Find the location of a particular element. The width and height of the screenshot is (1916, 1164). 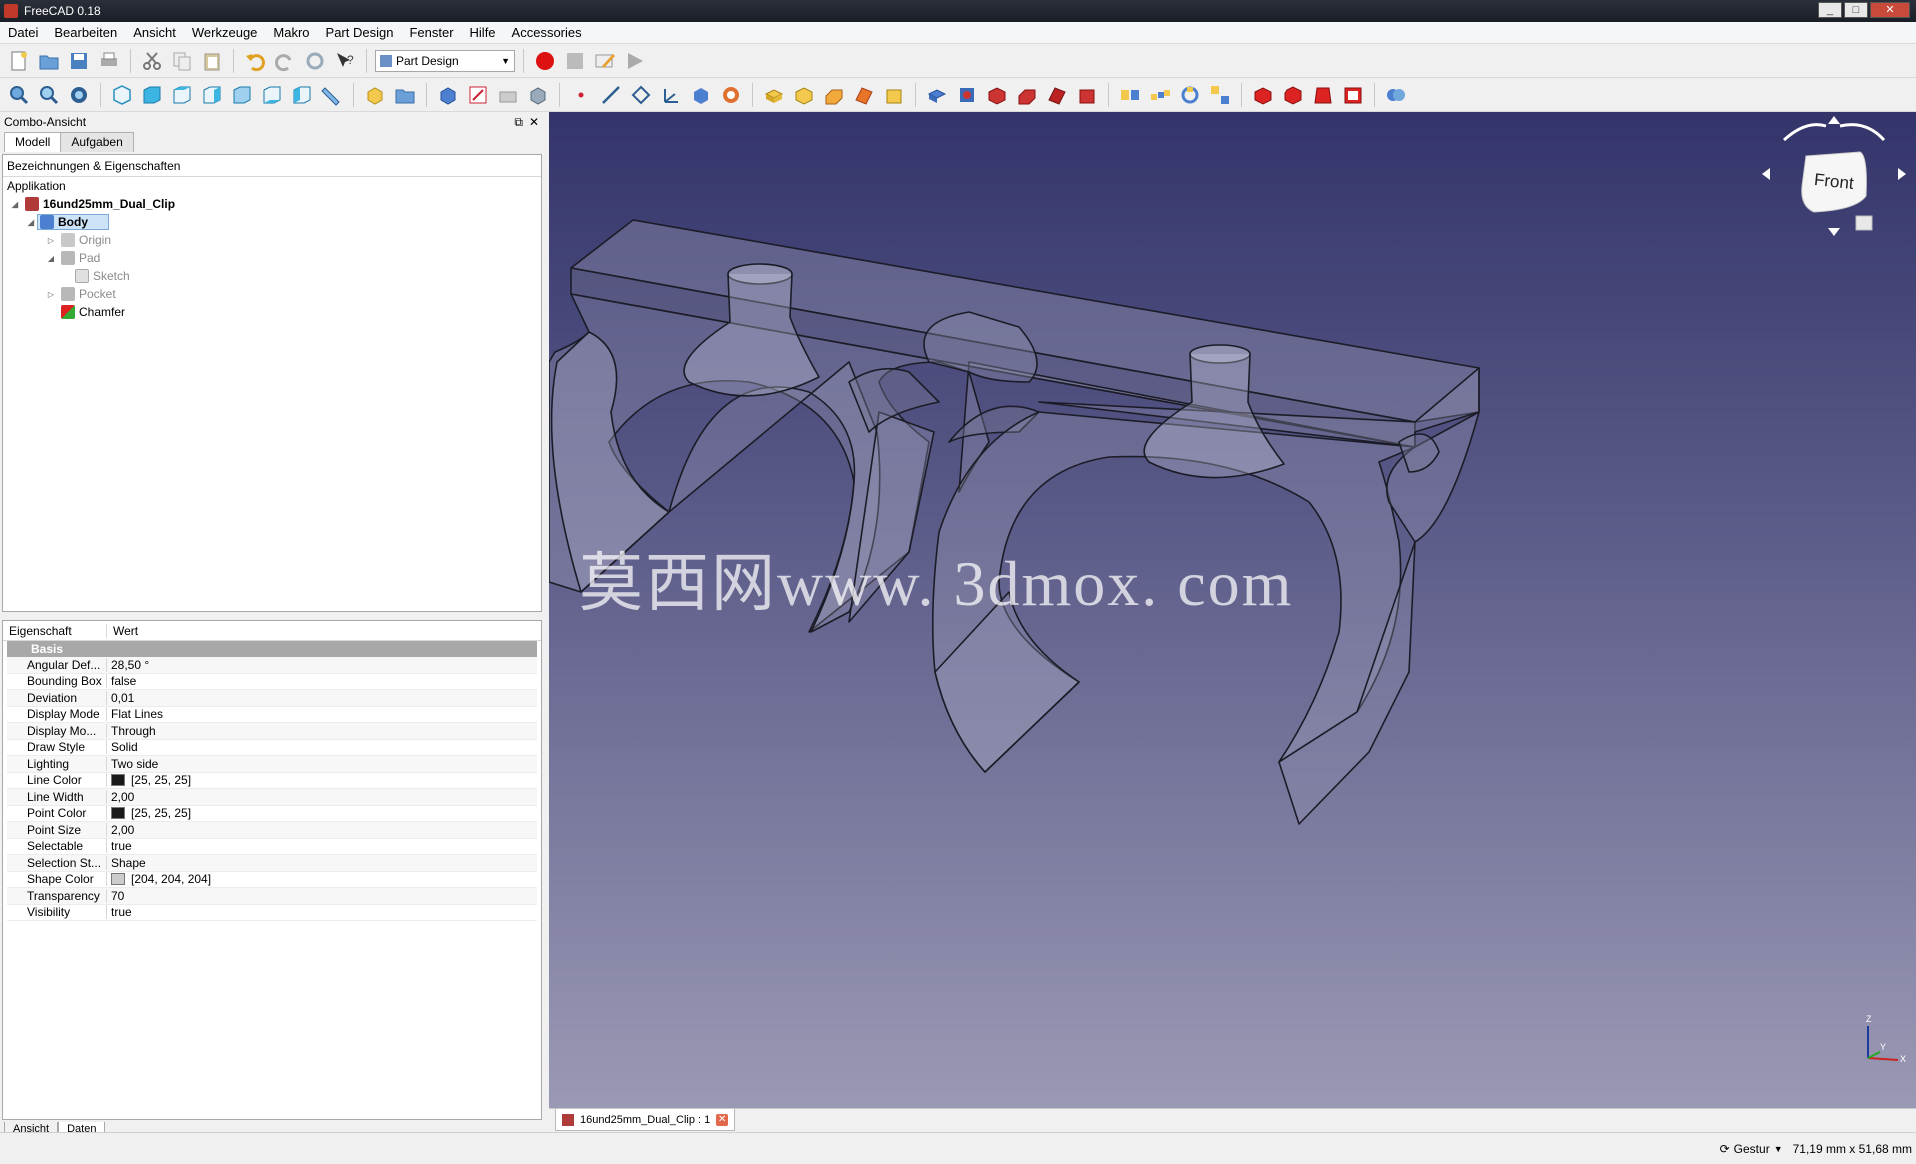

create-sketch-icon is located at coordinates (478, 95).